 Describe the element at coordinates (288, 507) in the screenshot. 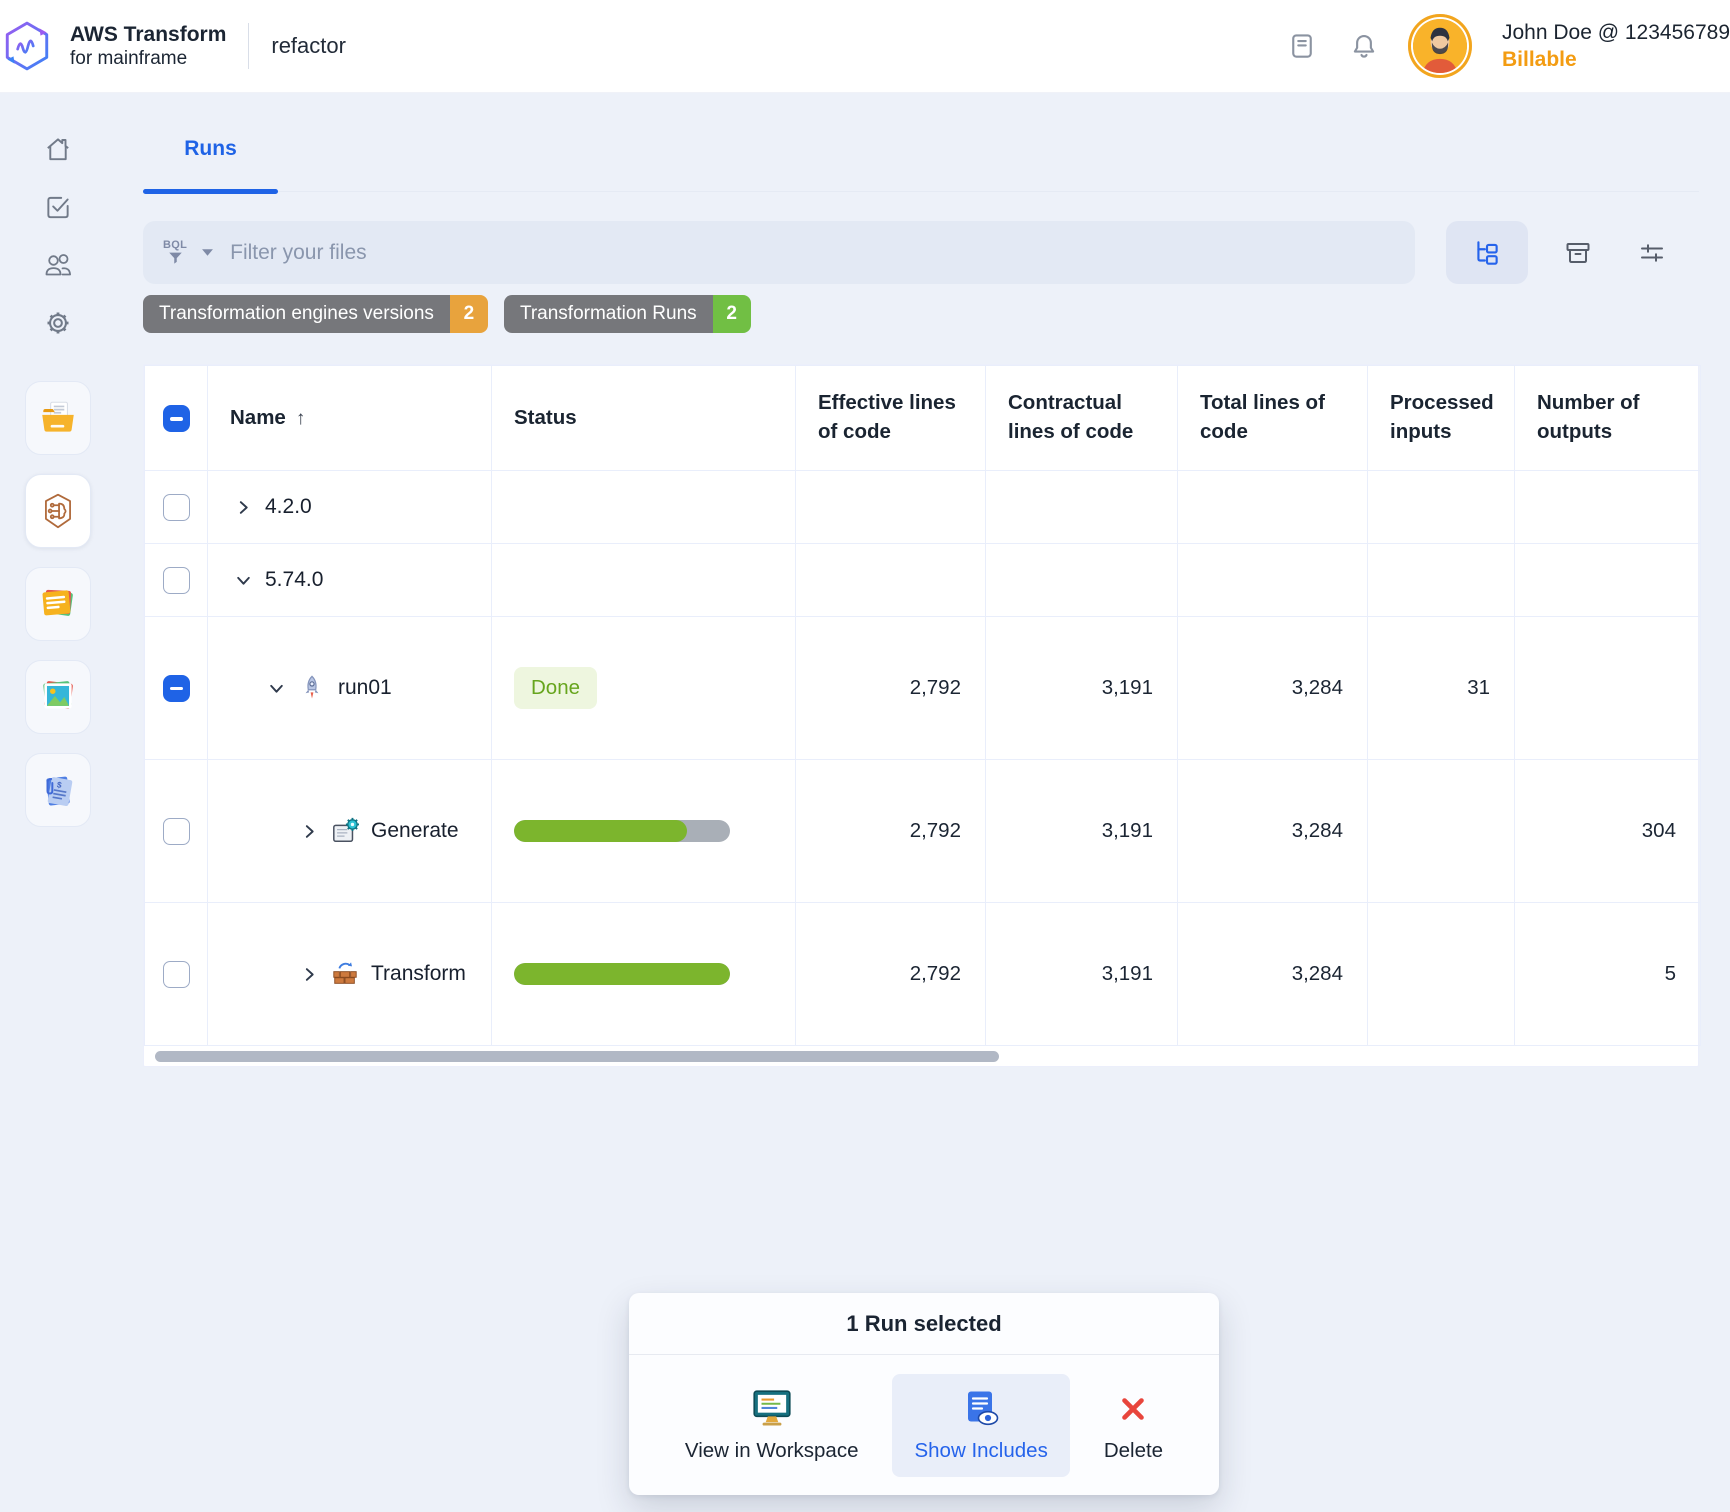

I see `version-name: 4.2.0` at that location.